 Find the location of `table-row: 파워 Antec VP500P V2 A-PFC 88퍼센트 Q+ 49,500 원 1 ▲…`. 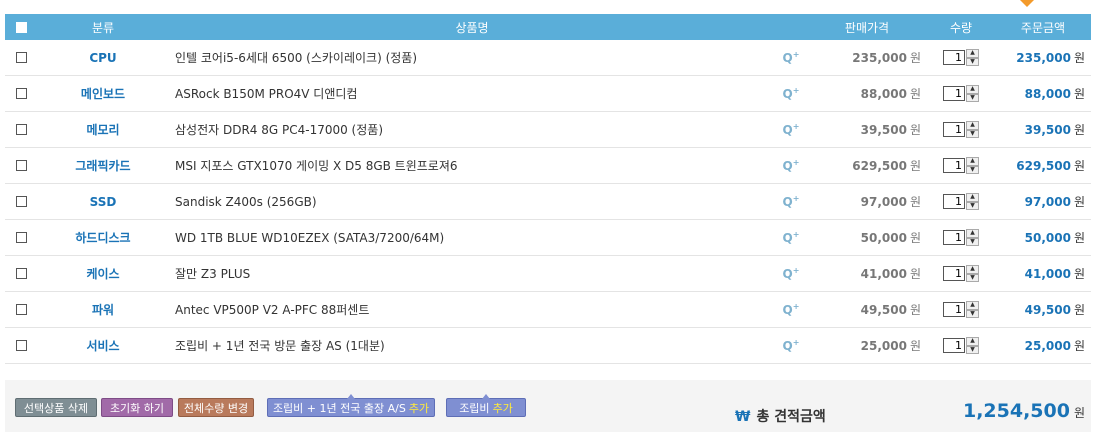

table-row: 파워 Antec VP500P V2 A-PFC 88퍼센트 Q+ 49,500 원 1 ▲… is located at coordinates (548, 310).